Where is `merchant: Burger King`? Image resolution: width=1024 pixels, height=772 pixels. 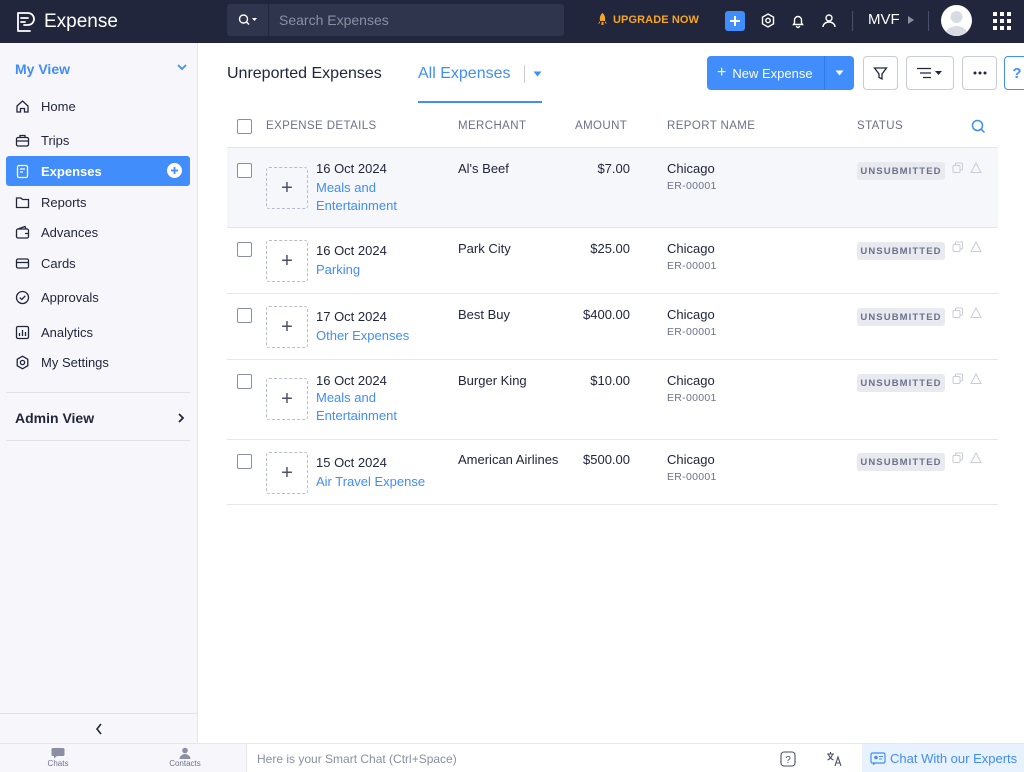 merchant: Burger King is located at coordinates (492, 380).